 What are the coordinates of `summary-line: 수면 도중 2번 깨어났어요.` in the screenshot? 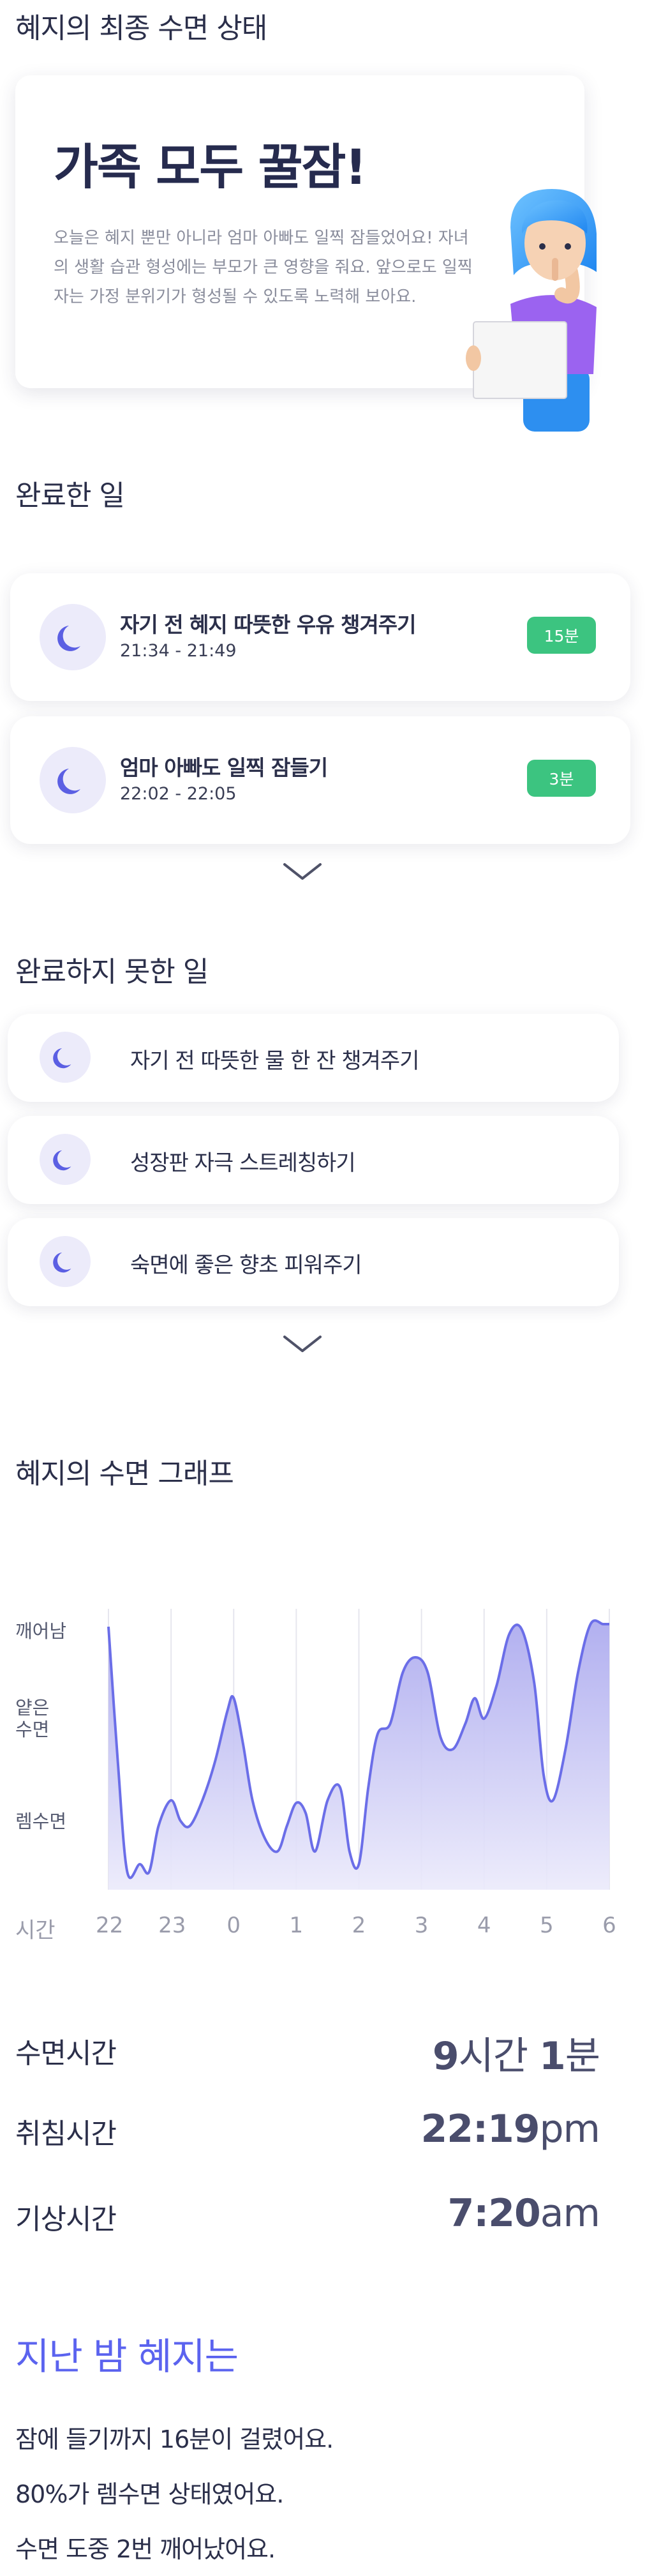 It's located at (145, 2549).